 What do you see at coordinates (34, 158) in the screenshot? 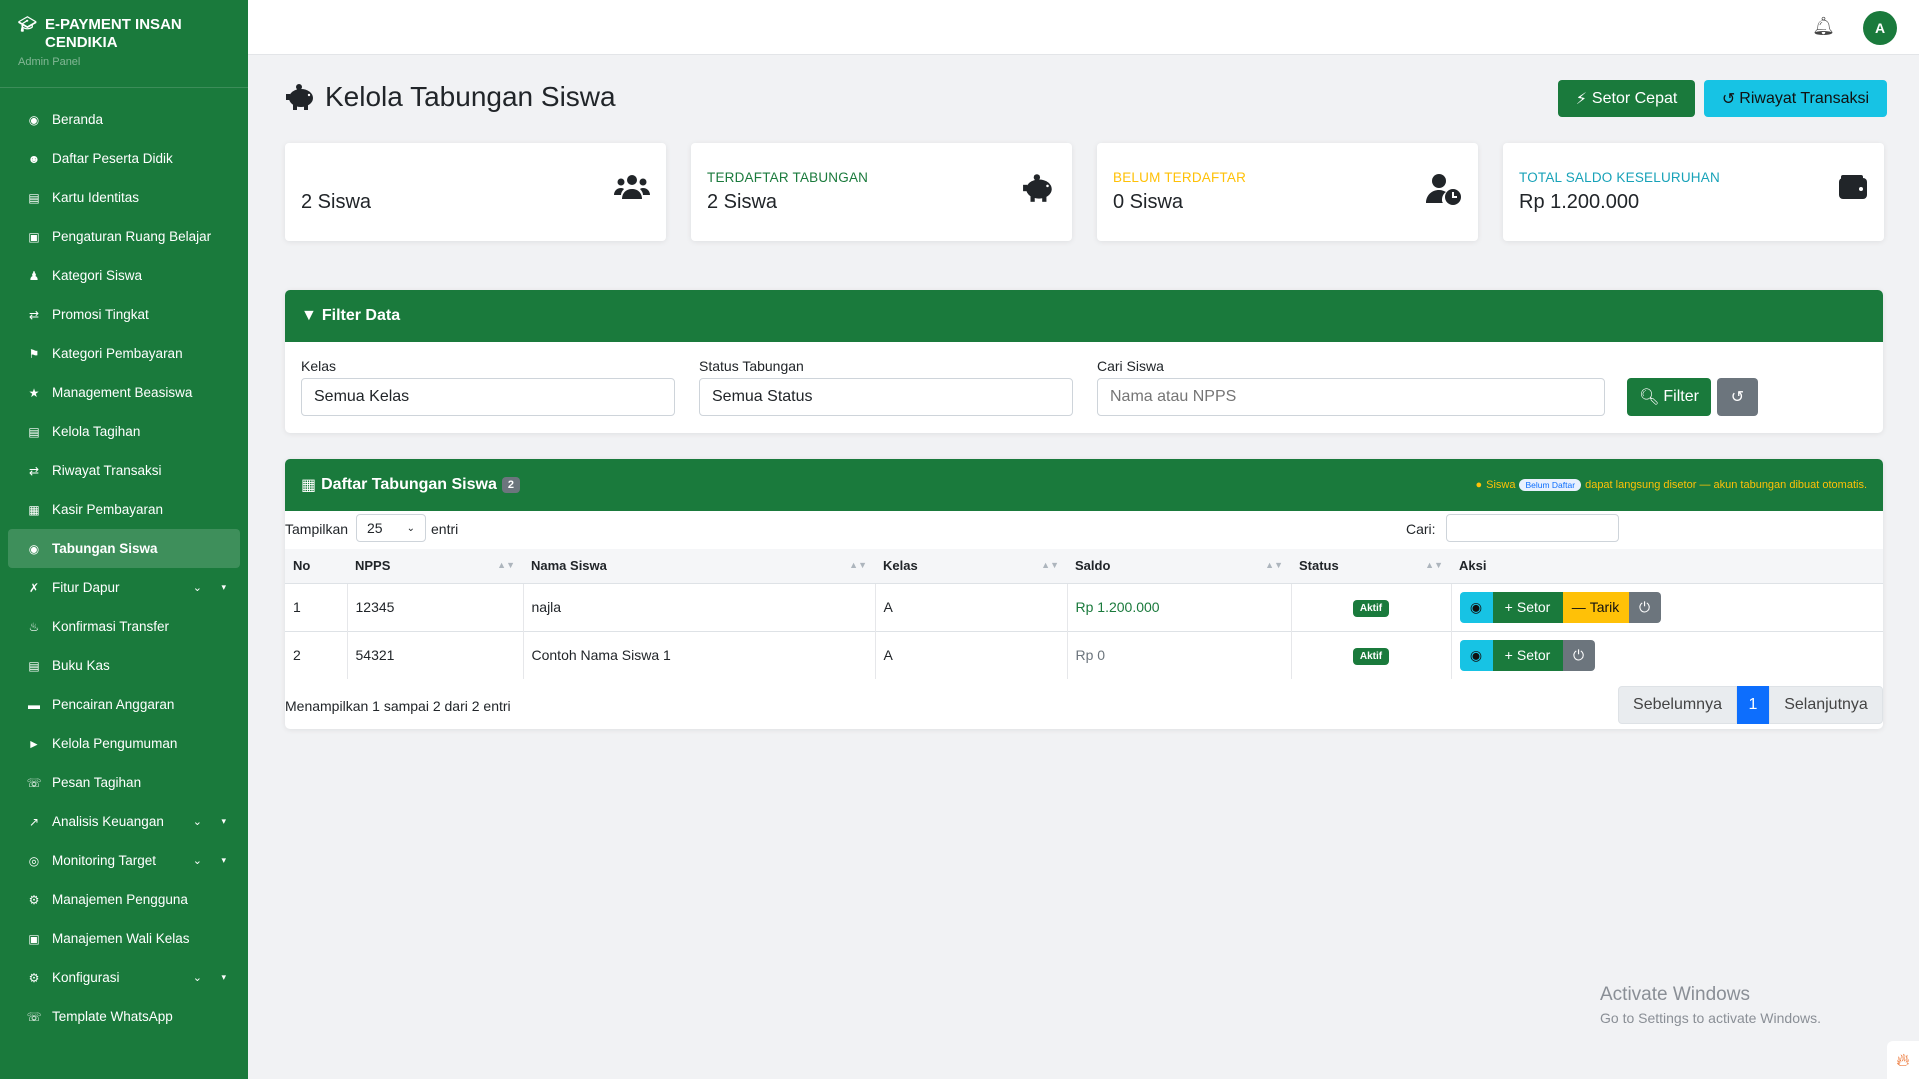
I see `users-icon: ☻` at bounding box center [34, 158].